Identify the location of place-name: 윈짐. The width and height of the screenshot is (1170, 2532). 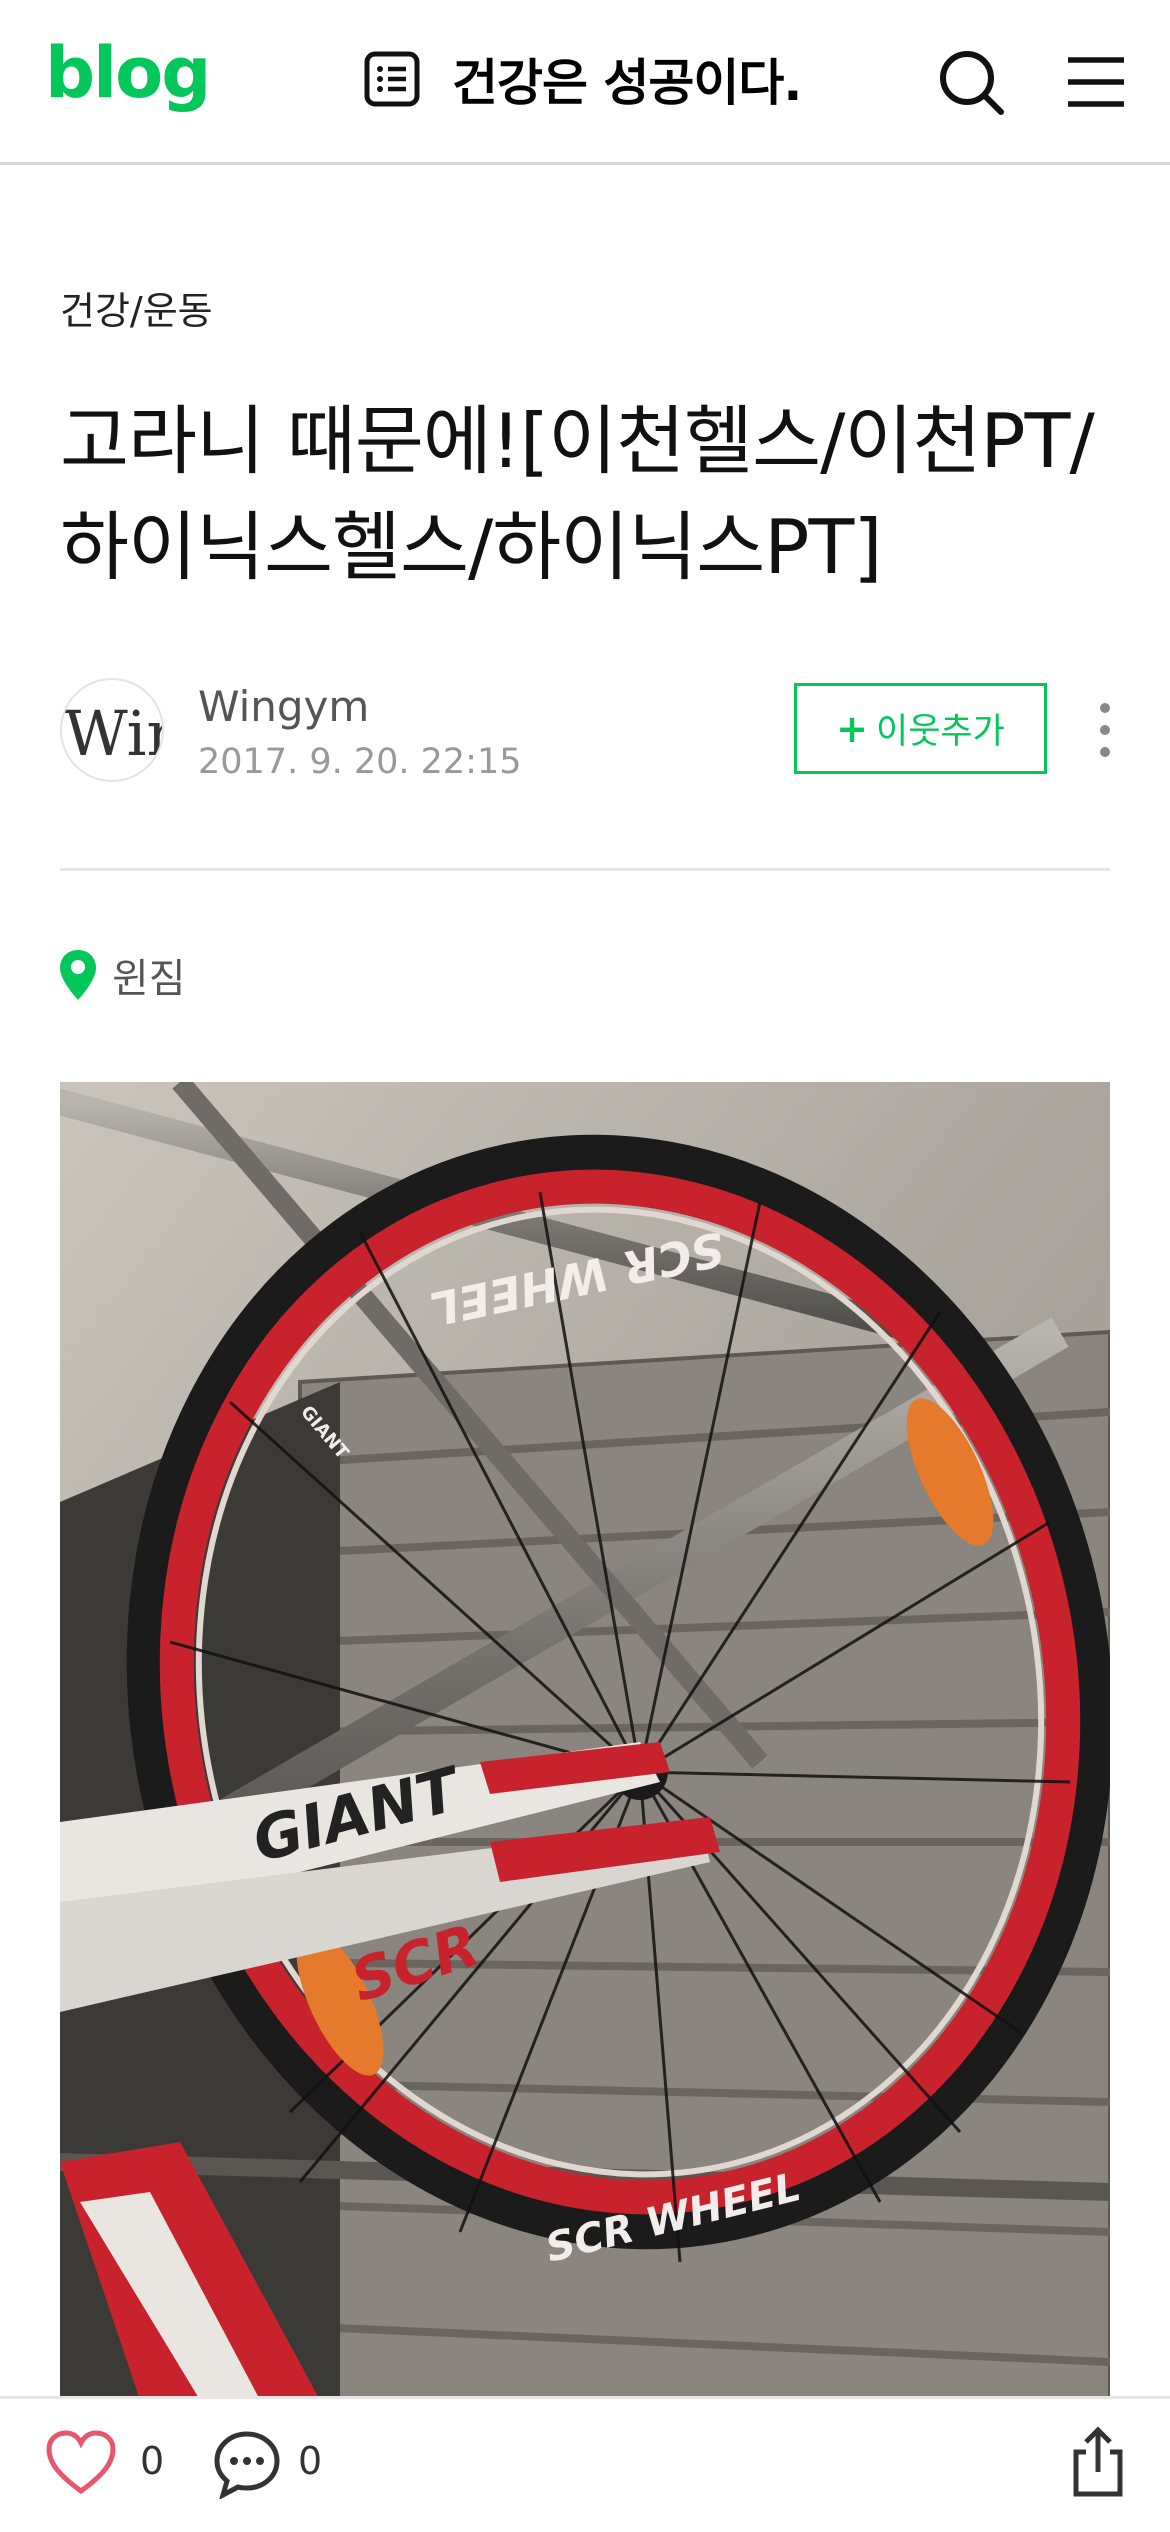
(149, 979).